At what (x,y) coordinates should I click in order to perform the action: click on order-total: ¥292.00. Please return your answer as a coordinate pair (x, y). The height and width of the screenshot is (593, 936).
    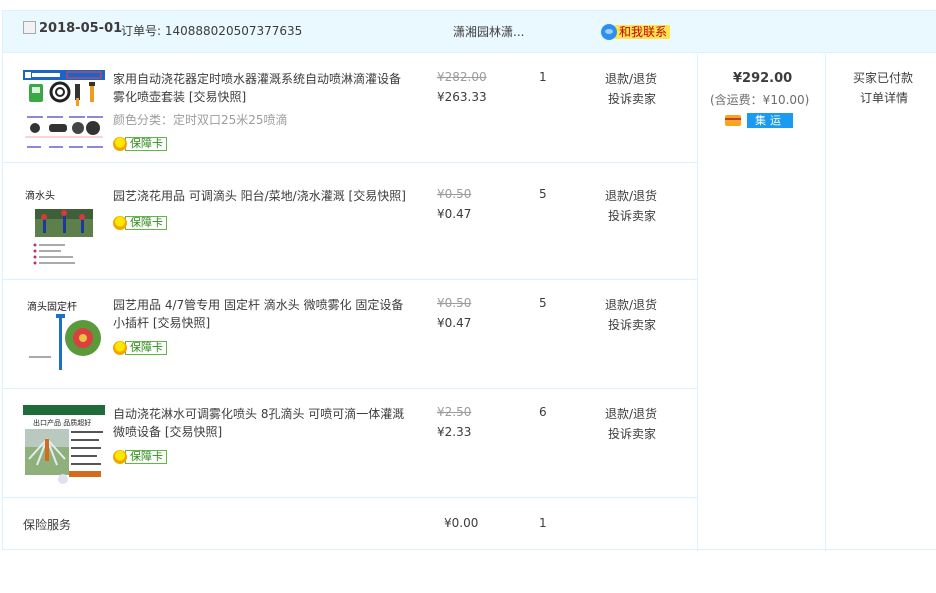
    Looking at the image, I should click on (763, 78).